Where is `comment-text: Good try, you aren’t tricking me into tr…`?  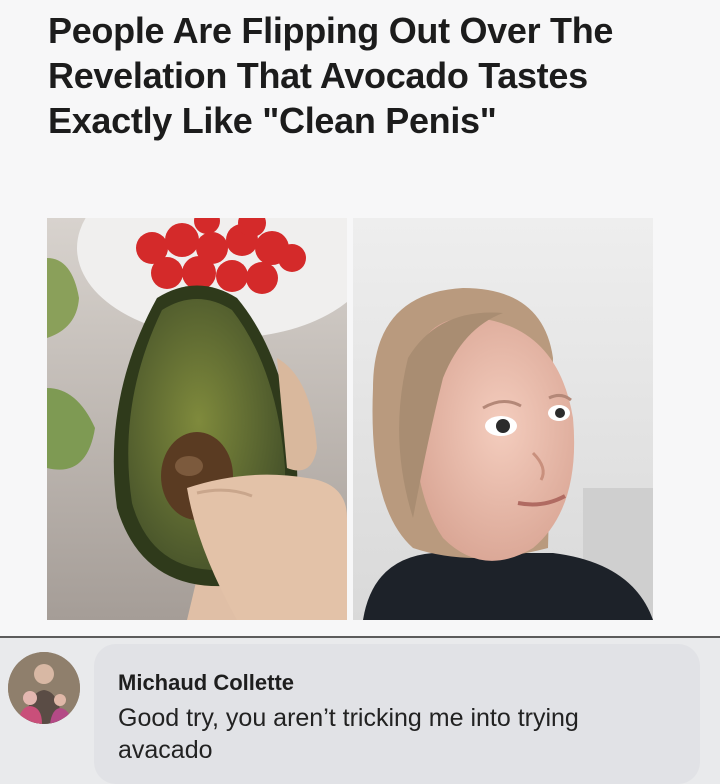
comment-text: Good try, you aren’t tricking me into tr… is located at coordinates (348, 734).